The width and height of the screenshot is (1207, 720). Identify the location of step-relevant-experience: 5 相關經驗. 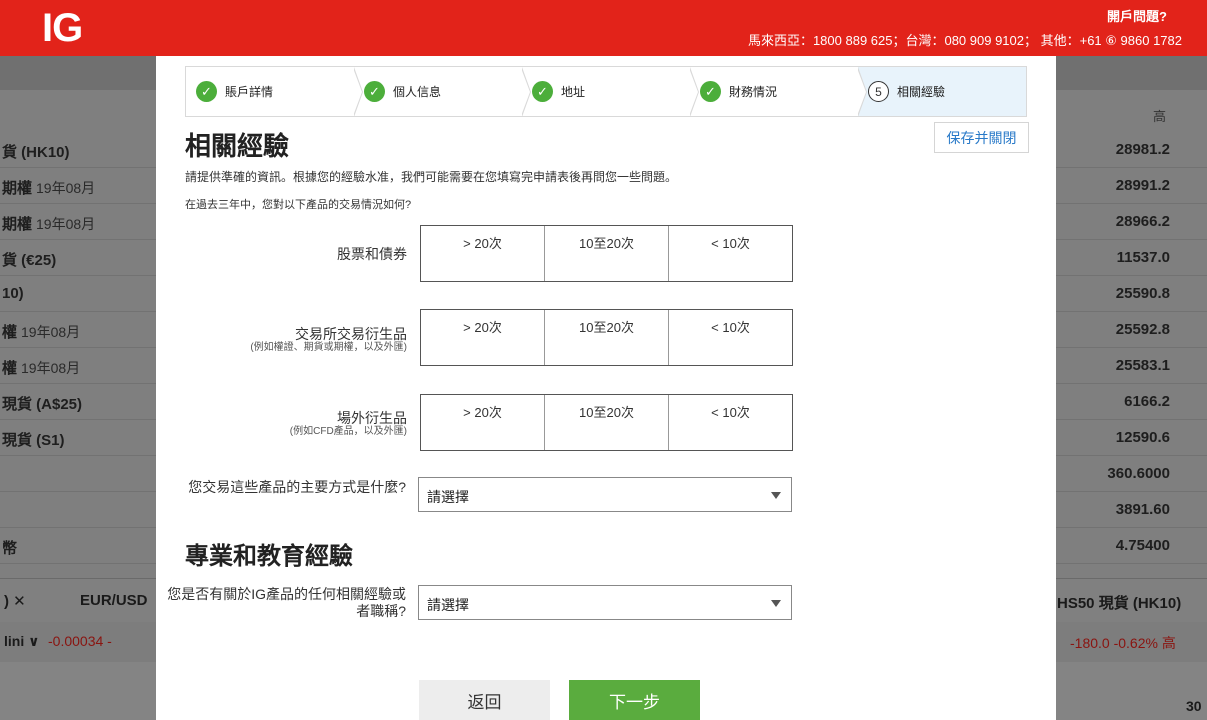
(942, 91).